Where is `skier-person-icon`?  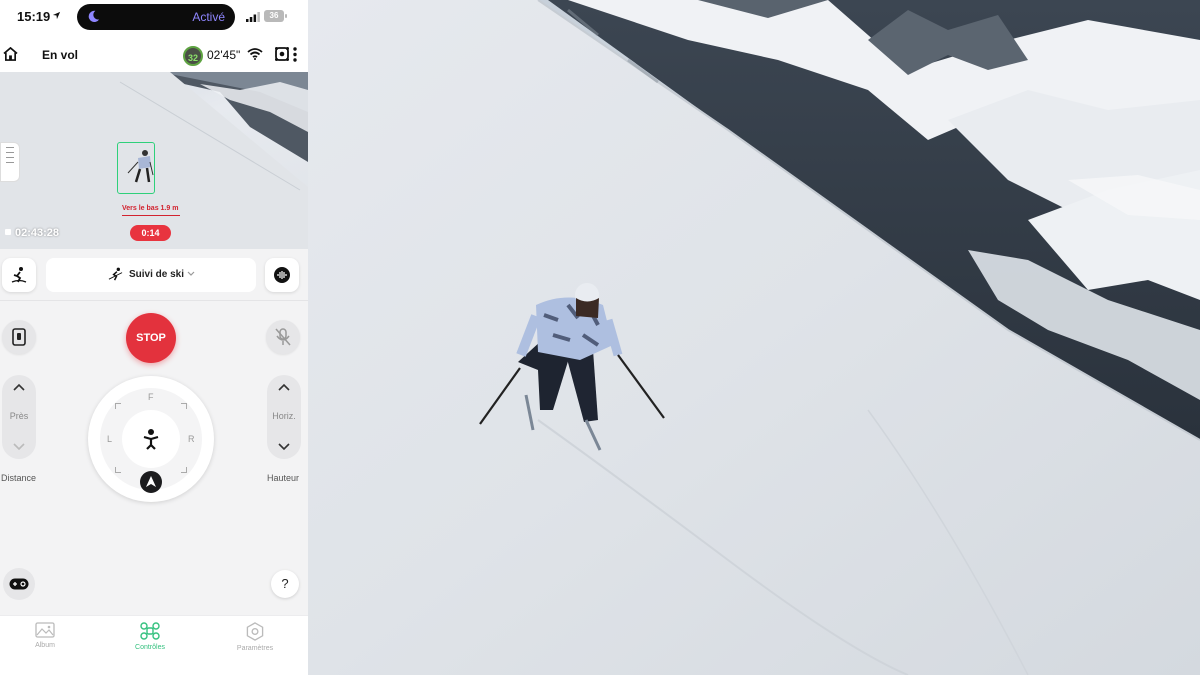 skier-person-icon is located at coordinates (19, 275).